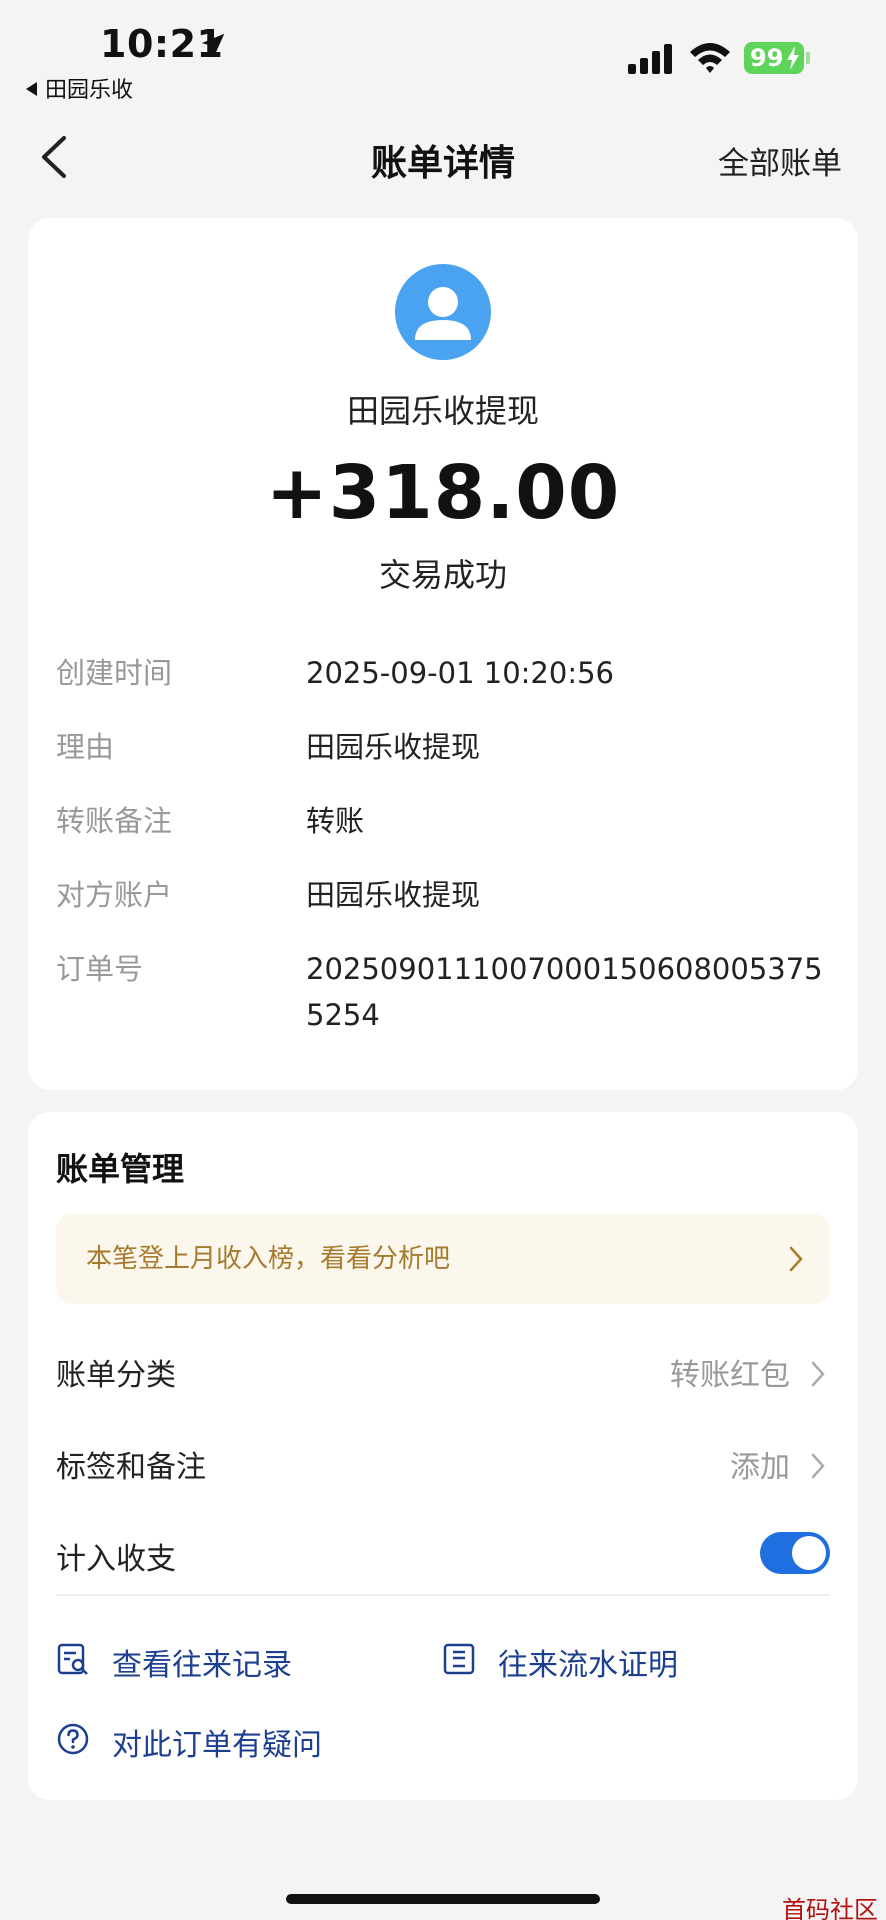 This screenshot has height=1920, width=886. Describe the element at coordinates (89, 90) in the screenshot. I see `back-app-name: 田园乐收` at that location.